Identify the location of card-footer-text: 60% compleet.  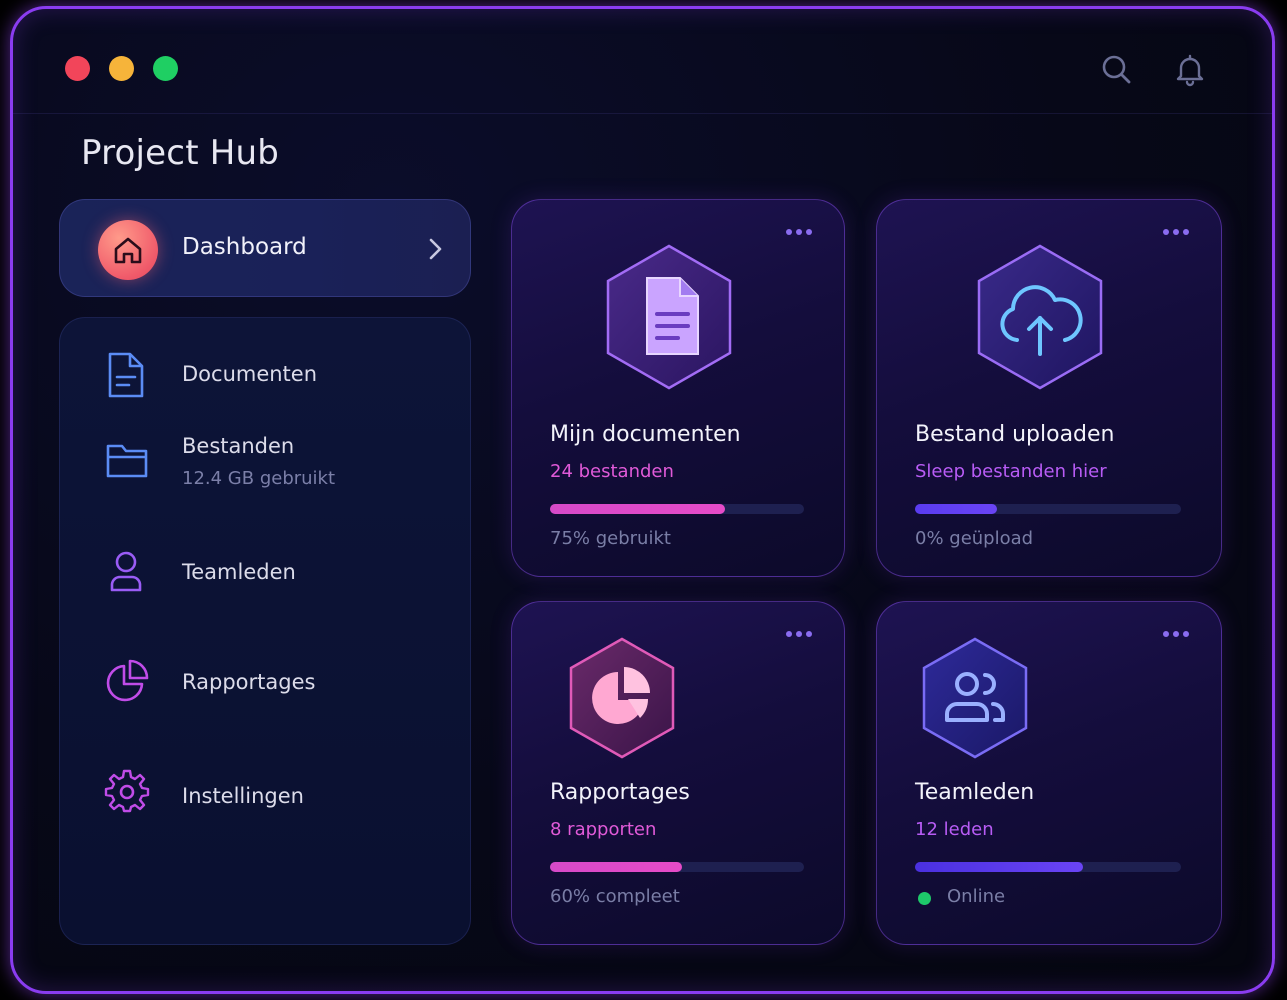
(615, 896).